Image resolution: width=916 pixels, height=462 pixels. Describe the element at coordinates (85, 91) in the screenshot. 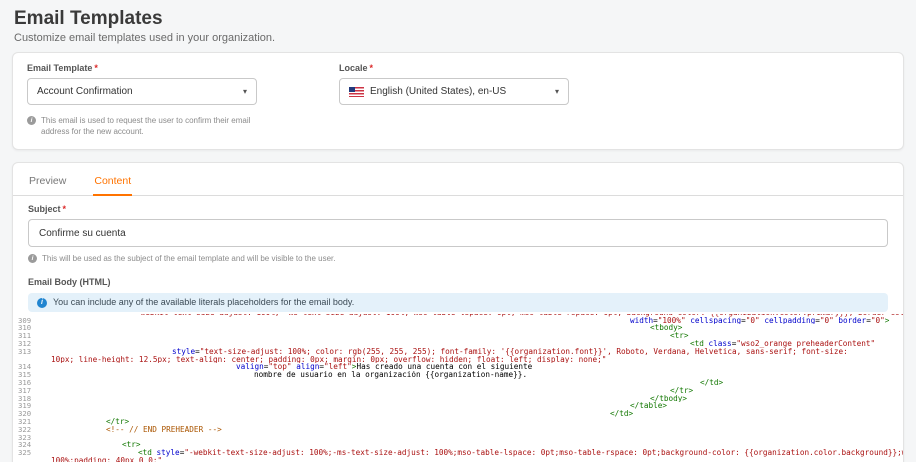

I see `email-template-selected-value: Account Confirmation` at that location.